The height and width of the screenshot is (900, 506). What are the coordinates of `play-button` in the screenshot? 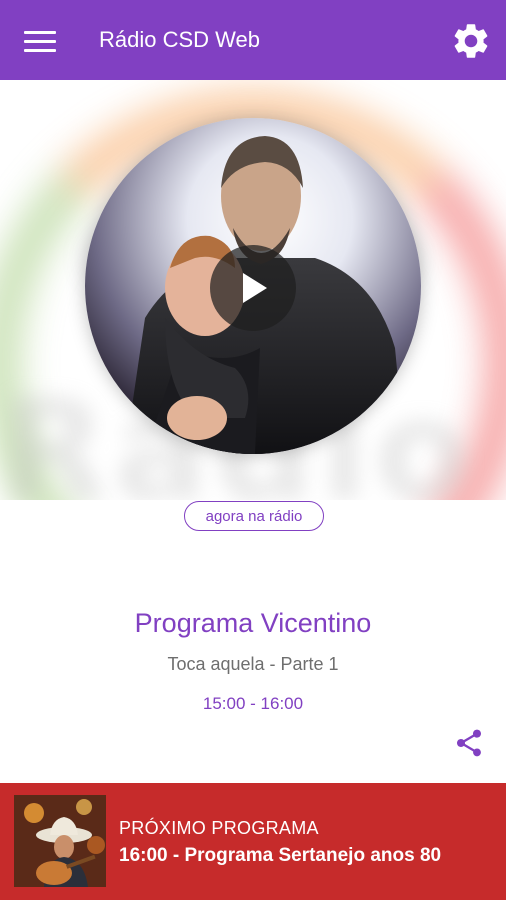 It's located at (253, 288).